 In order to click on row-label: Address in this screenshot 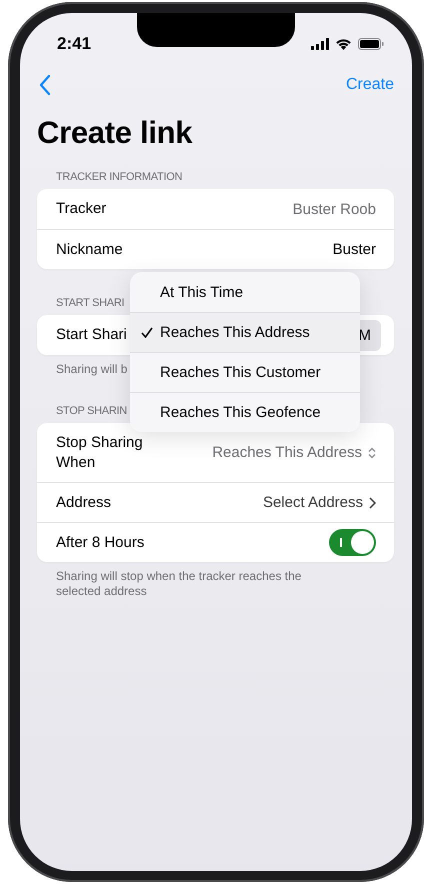, I will do `click(84, 502)`.